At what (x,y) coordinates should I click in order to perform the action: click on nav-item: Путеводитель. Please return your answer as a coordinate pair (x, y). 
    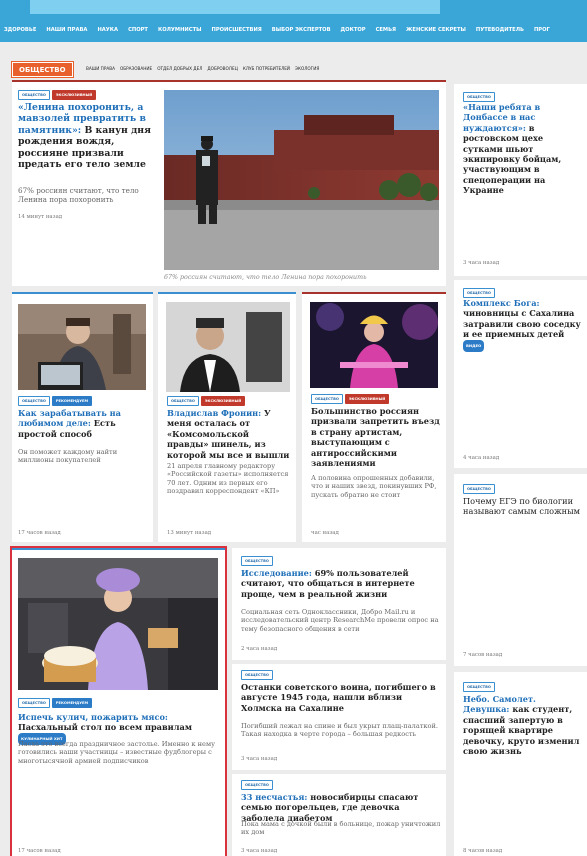
    Looking at the image, I should click on (500, 30).